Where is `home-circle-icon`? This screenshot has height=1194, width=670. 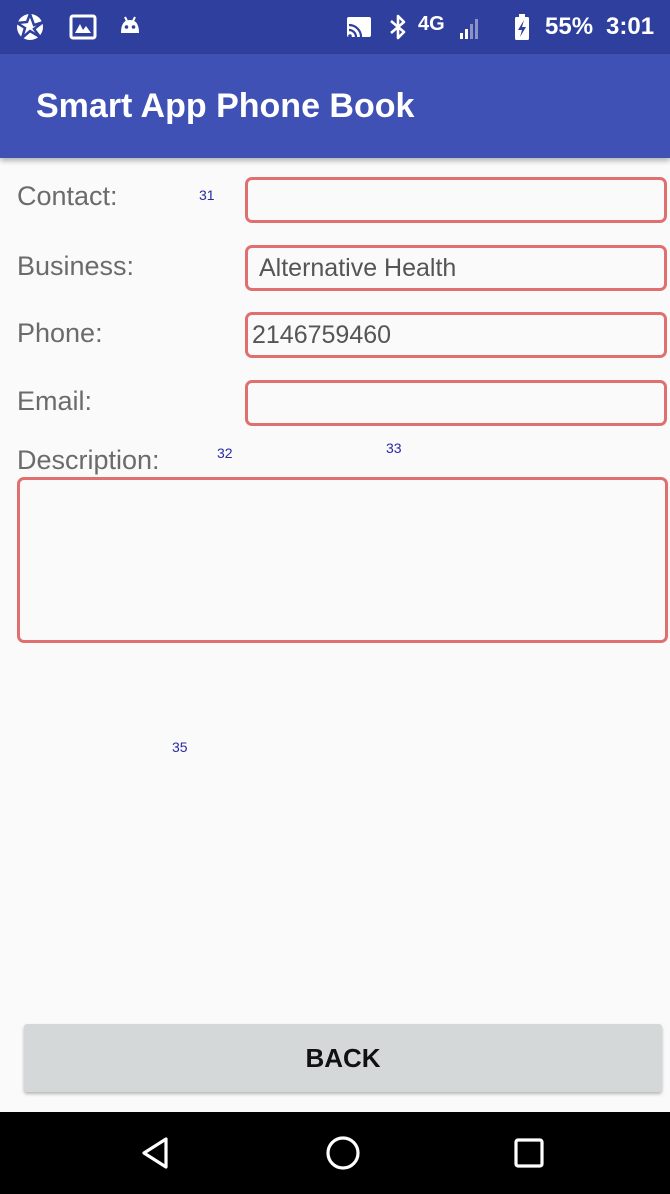
home-circle-icon is located at coordinates (343, 1153).